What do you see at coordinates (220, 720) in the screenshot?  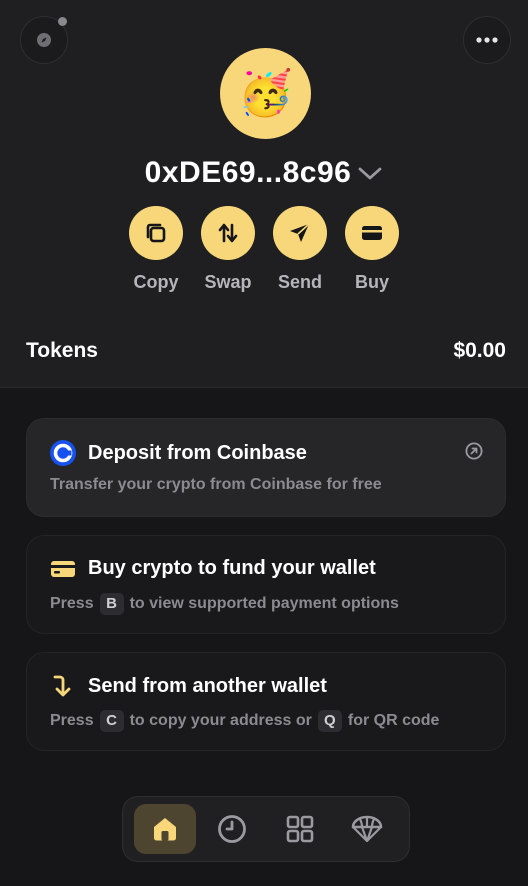 I see `send-copy-text: to copy your address or` at bounding box center [220, 720].